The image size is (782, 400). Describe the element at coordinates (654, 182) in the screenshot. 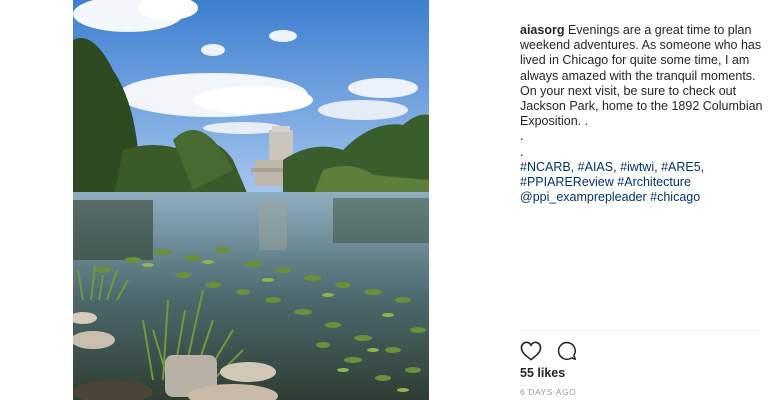

I see `hashtag-link: #Architecture` at that location.